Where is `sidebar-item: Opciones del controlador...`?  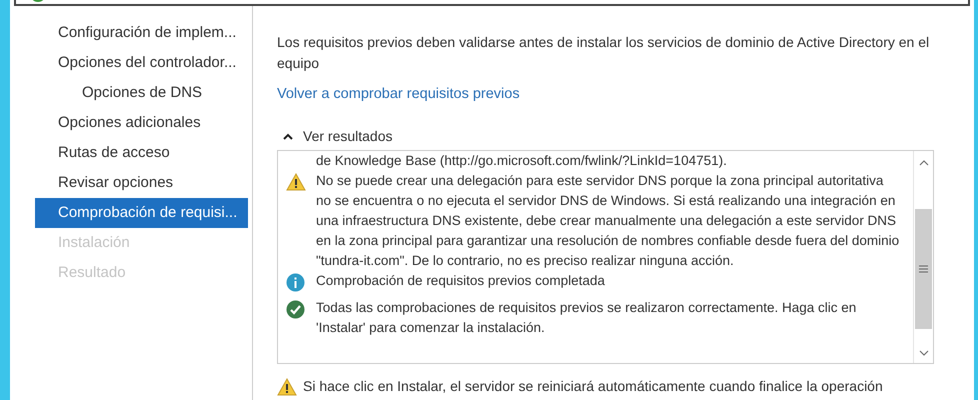 sidebar-item: Opciones del controlador... is located at coordinates (141, 63).